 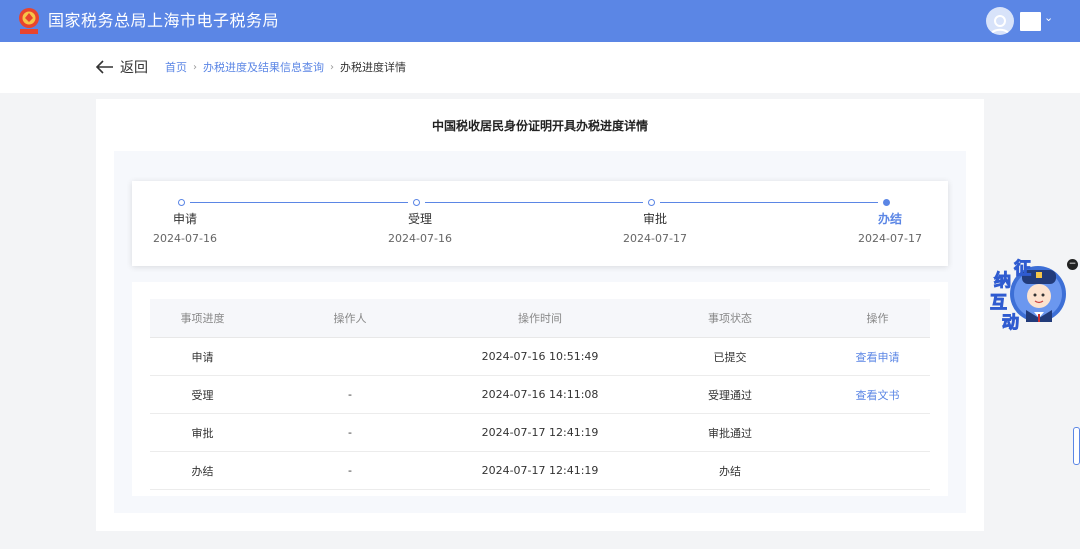 I want to click on site-title: 国家税务总局上海市电子税务局, so click(x=164, y=20).